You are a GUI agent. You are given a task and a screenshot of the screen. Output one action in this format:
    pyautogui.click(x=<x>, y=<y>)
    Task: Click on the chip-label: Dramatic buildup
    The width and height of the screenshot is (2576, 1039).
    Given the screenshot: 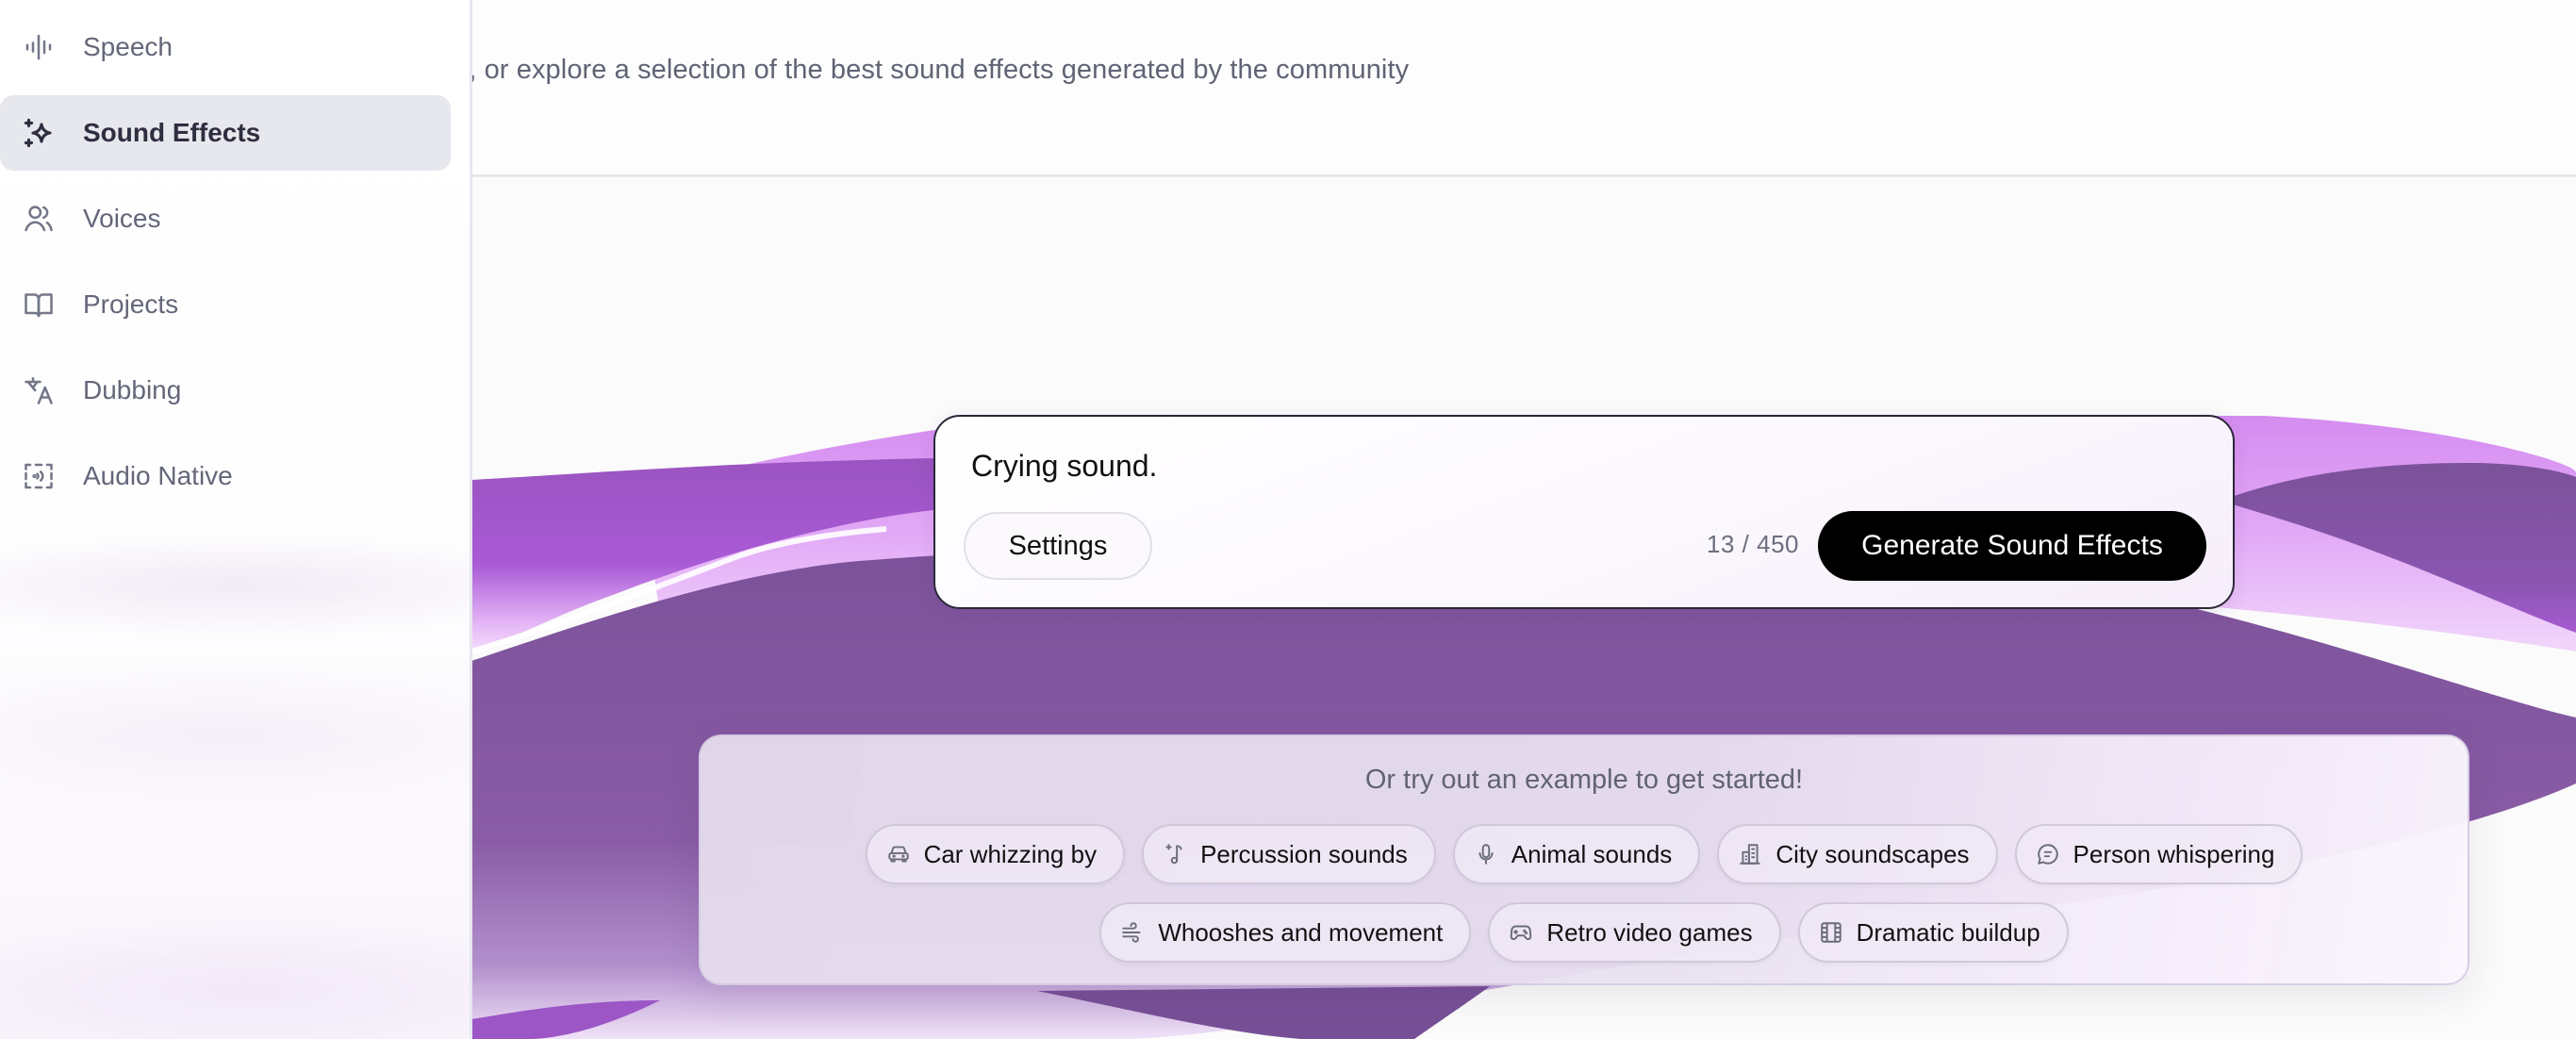 What is the action you would take?
    pyautogui.click(x=1948, y=932)
    